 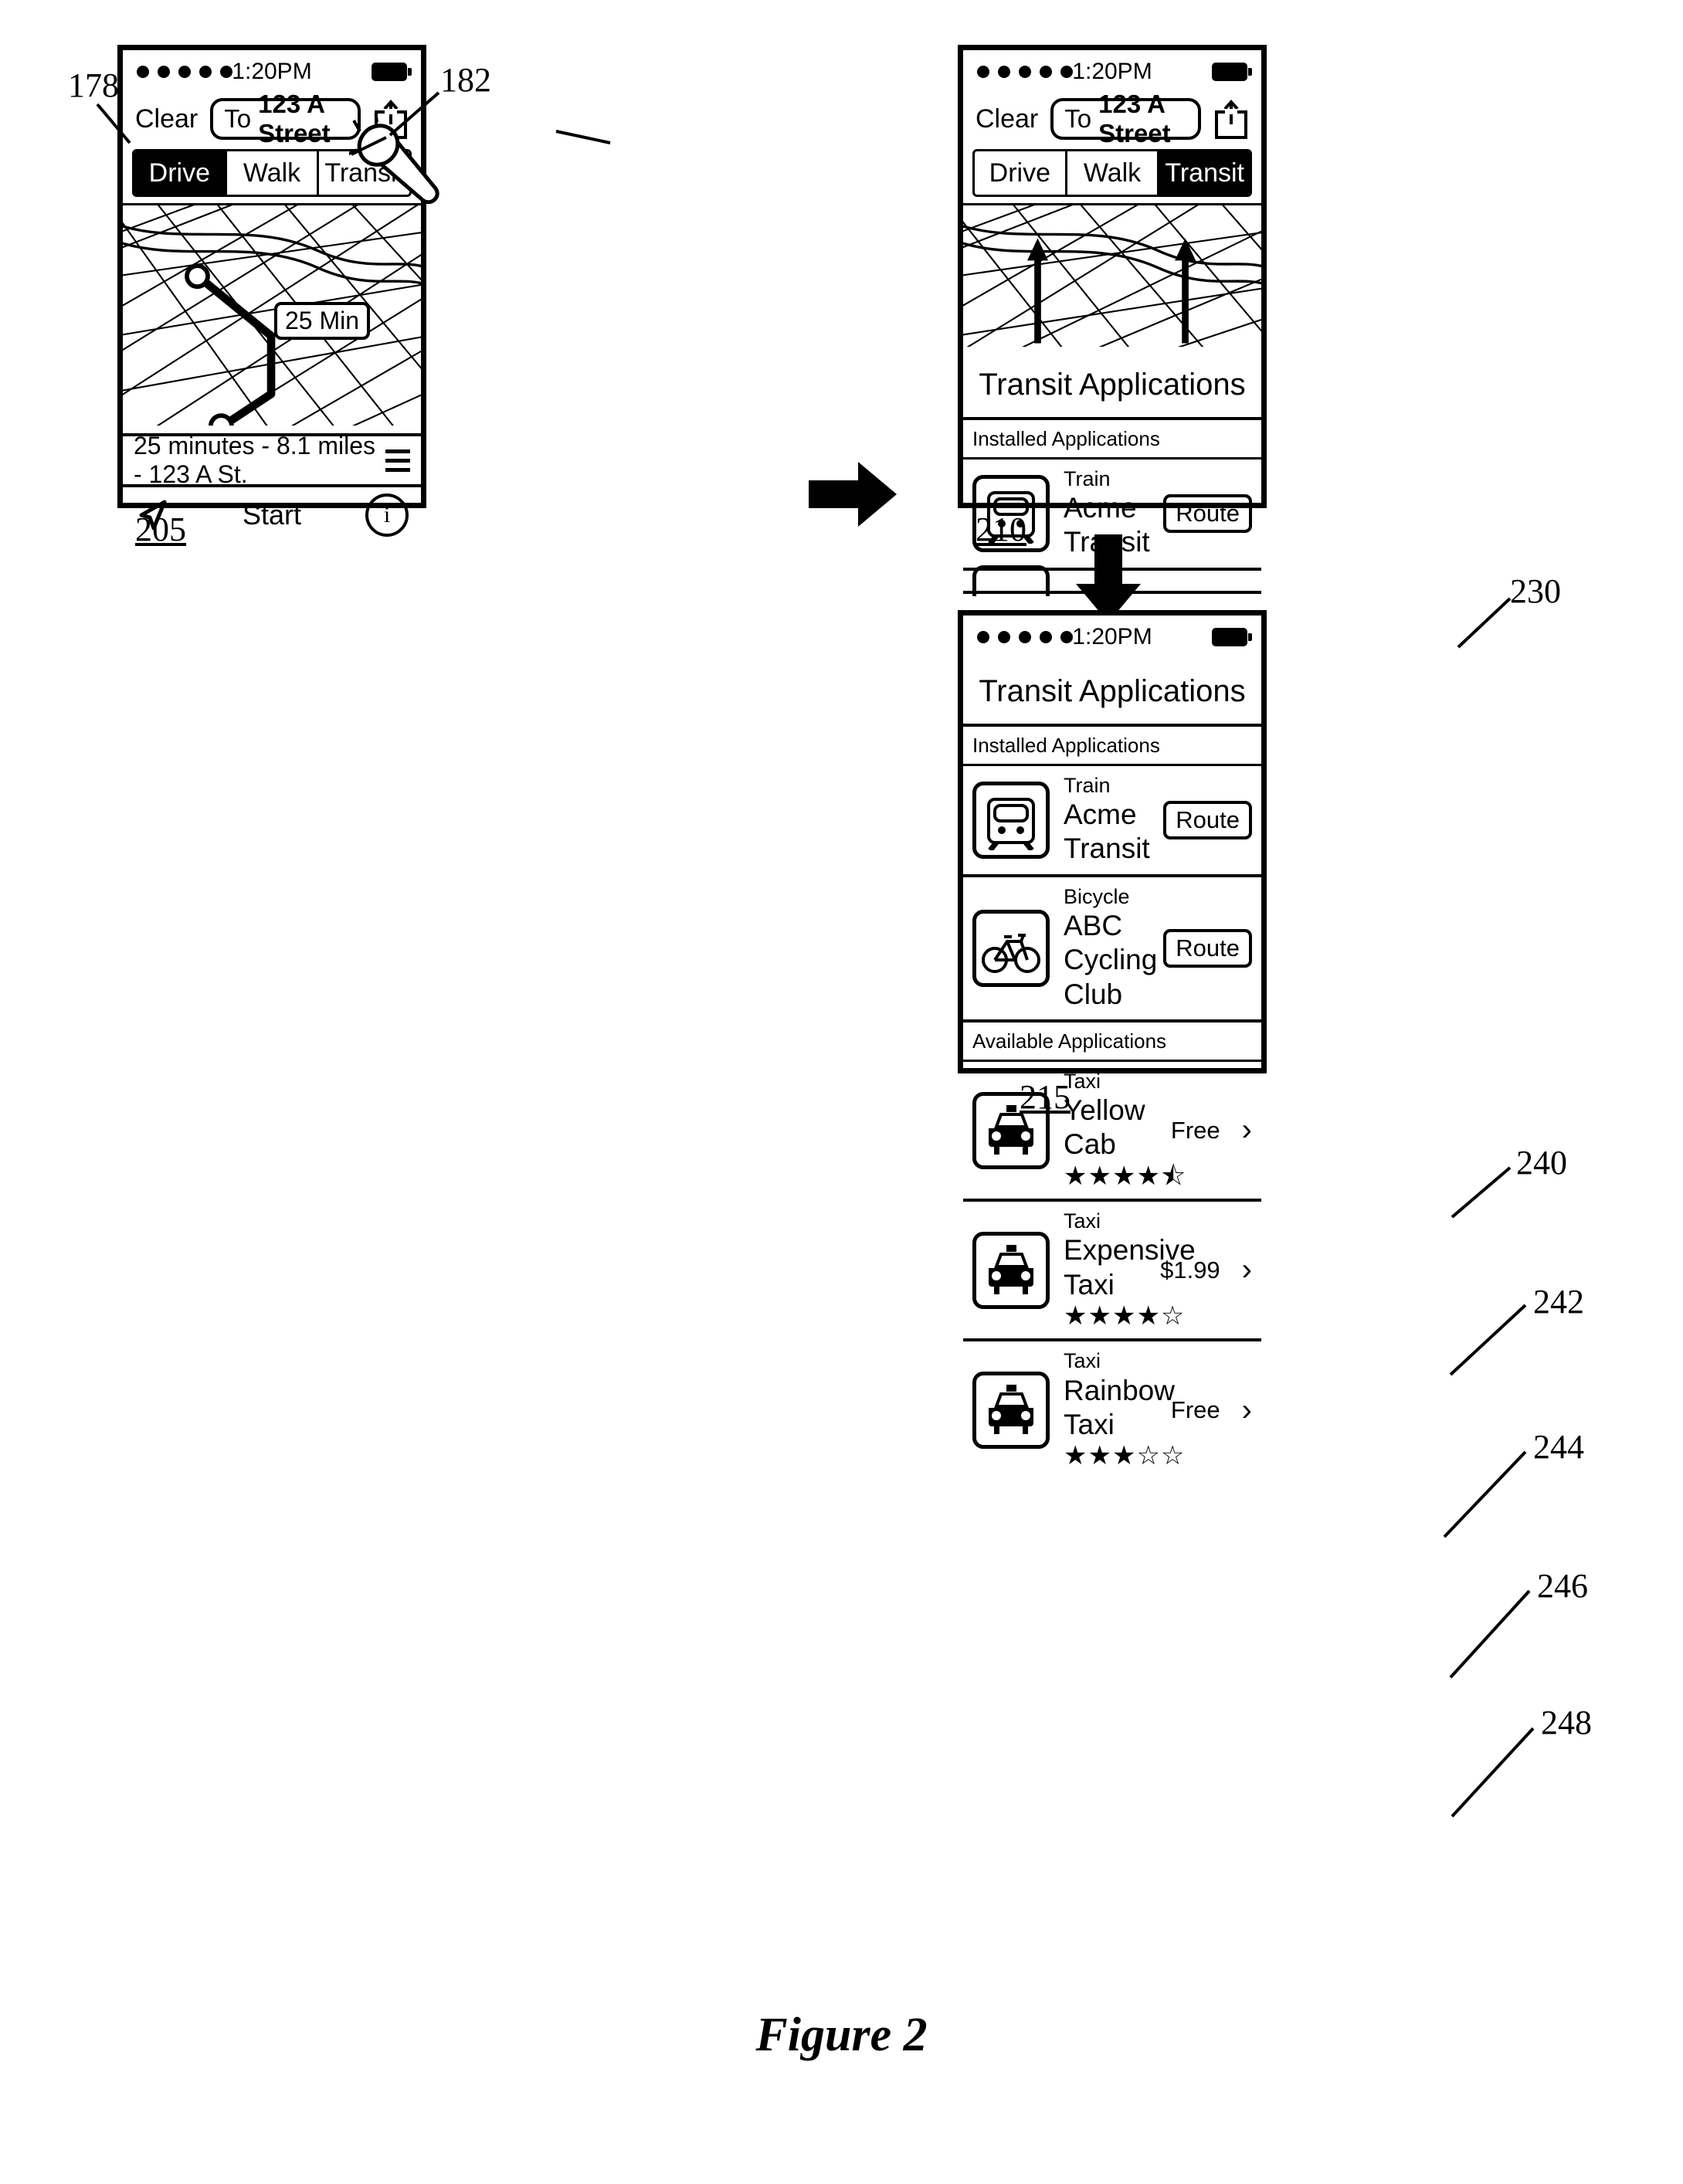 I want to click on rating-stars: ★★★★⯪, so click(x=1125, y=1176).